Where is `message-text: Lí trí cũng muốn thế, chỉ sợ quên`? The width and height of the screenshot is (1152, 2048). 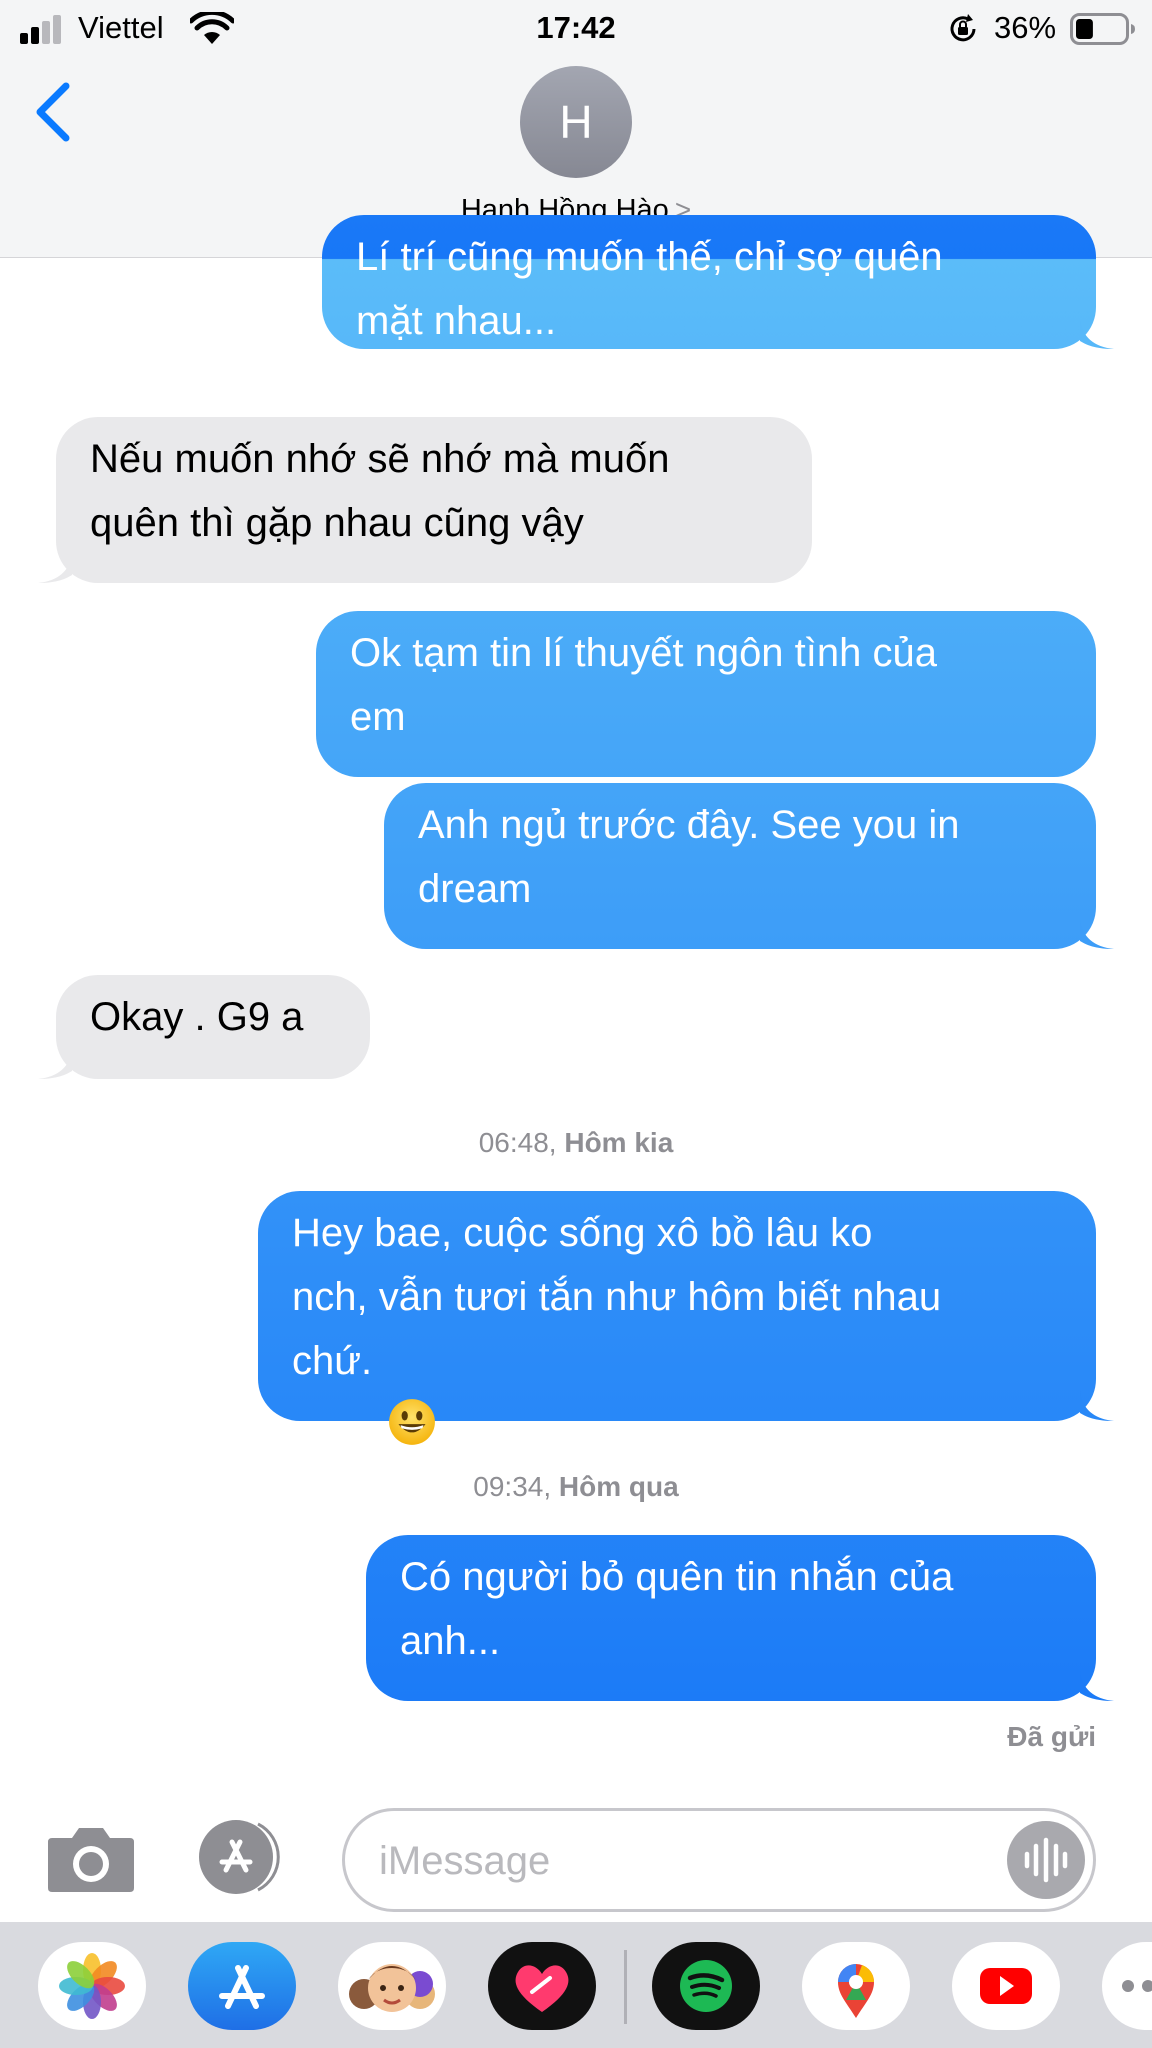
message-text: Lí trí cũng muốn thế, chỉ sợ quên is located at coordinates (649, 257).